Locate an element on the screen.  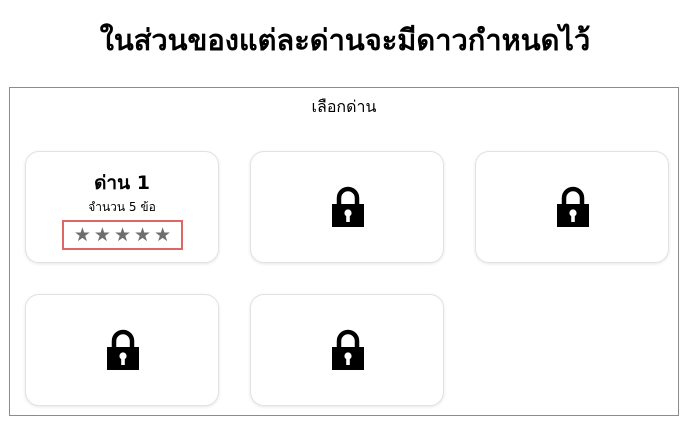
level-card-3-locked is located at coordinates (572, 207).